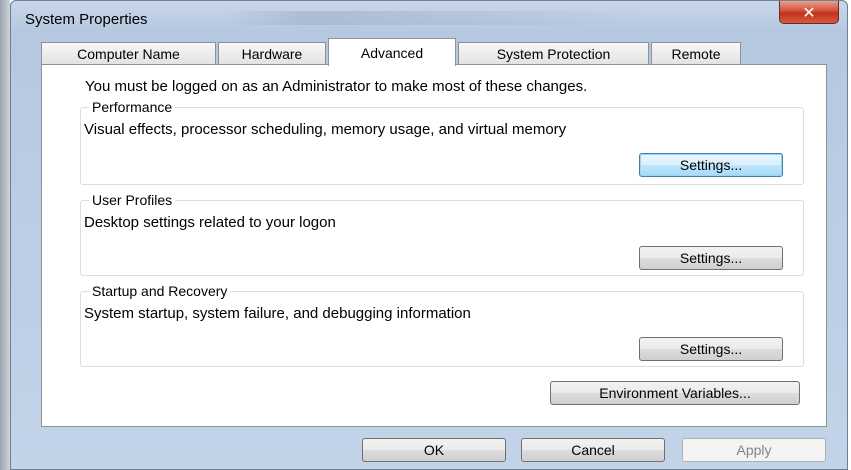  I want to click on ok-button: OK, so click(434, 450).